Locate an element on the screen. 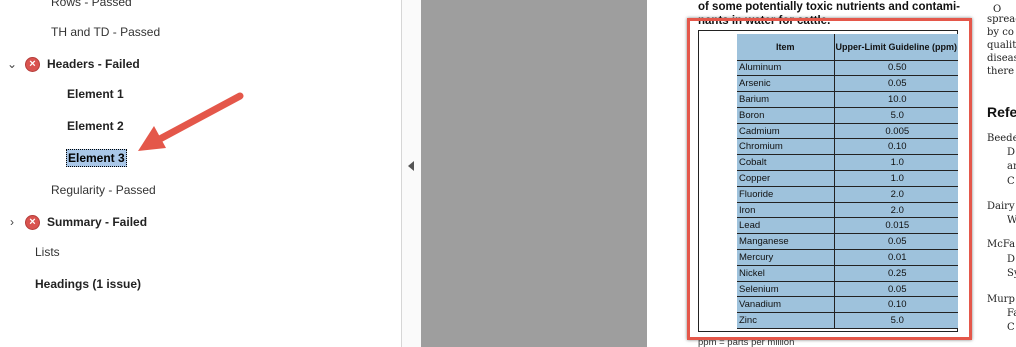 This screenshot has height=347, width=1016. reference-line: Murp is located at coordinates (1001, 299).